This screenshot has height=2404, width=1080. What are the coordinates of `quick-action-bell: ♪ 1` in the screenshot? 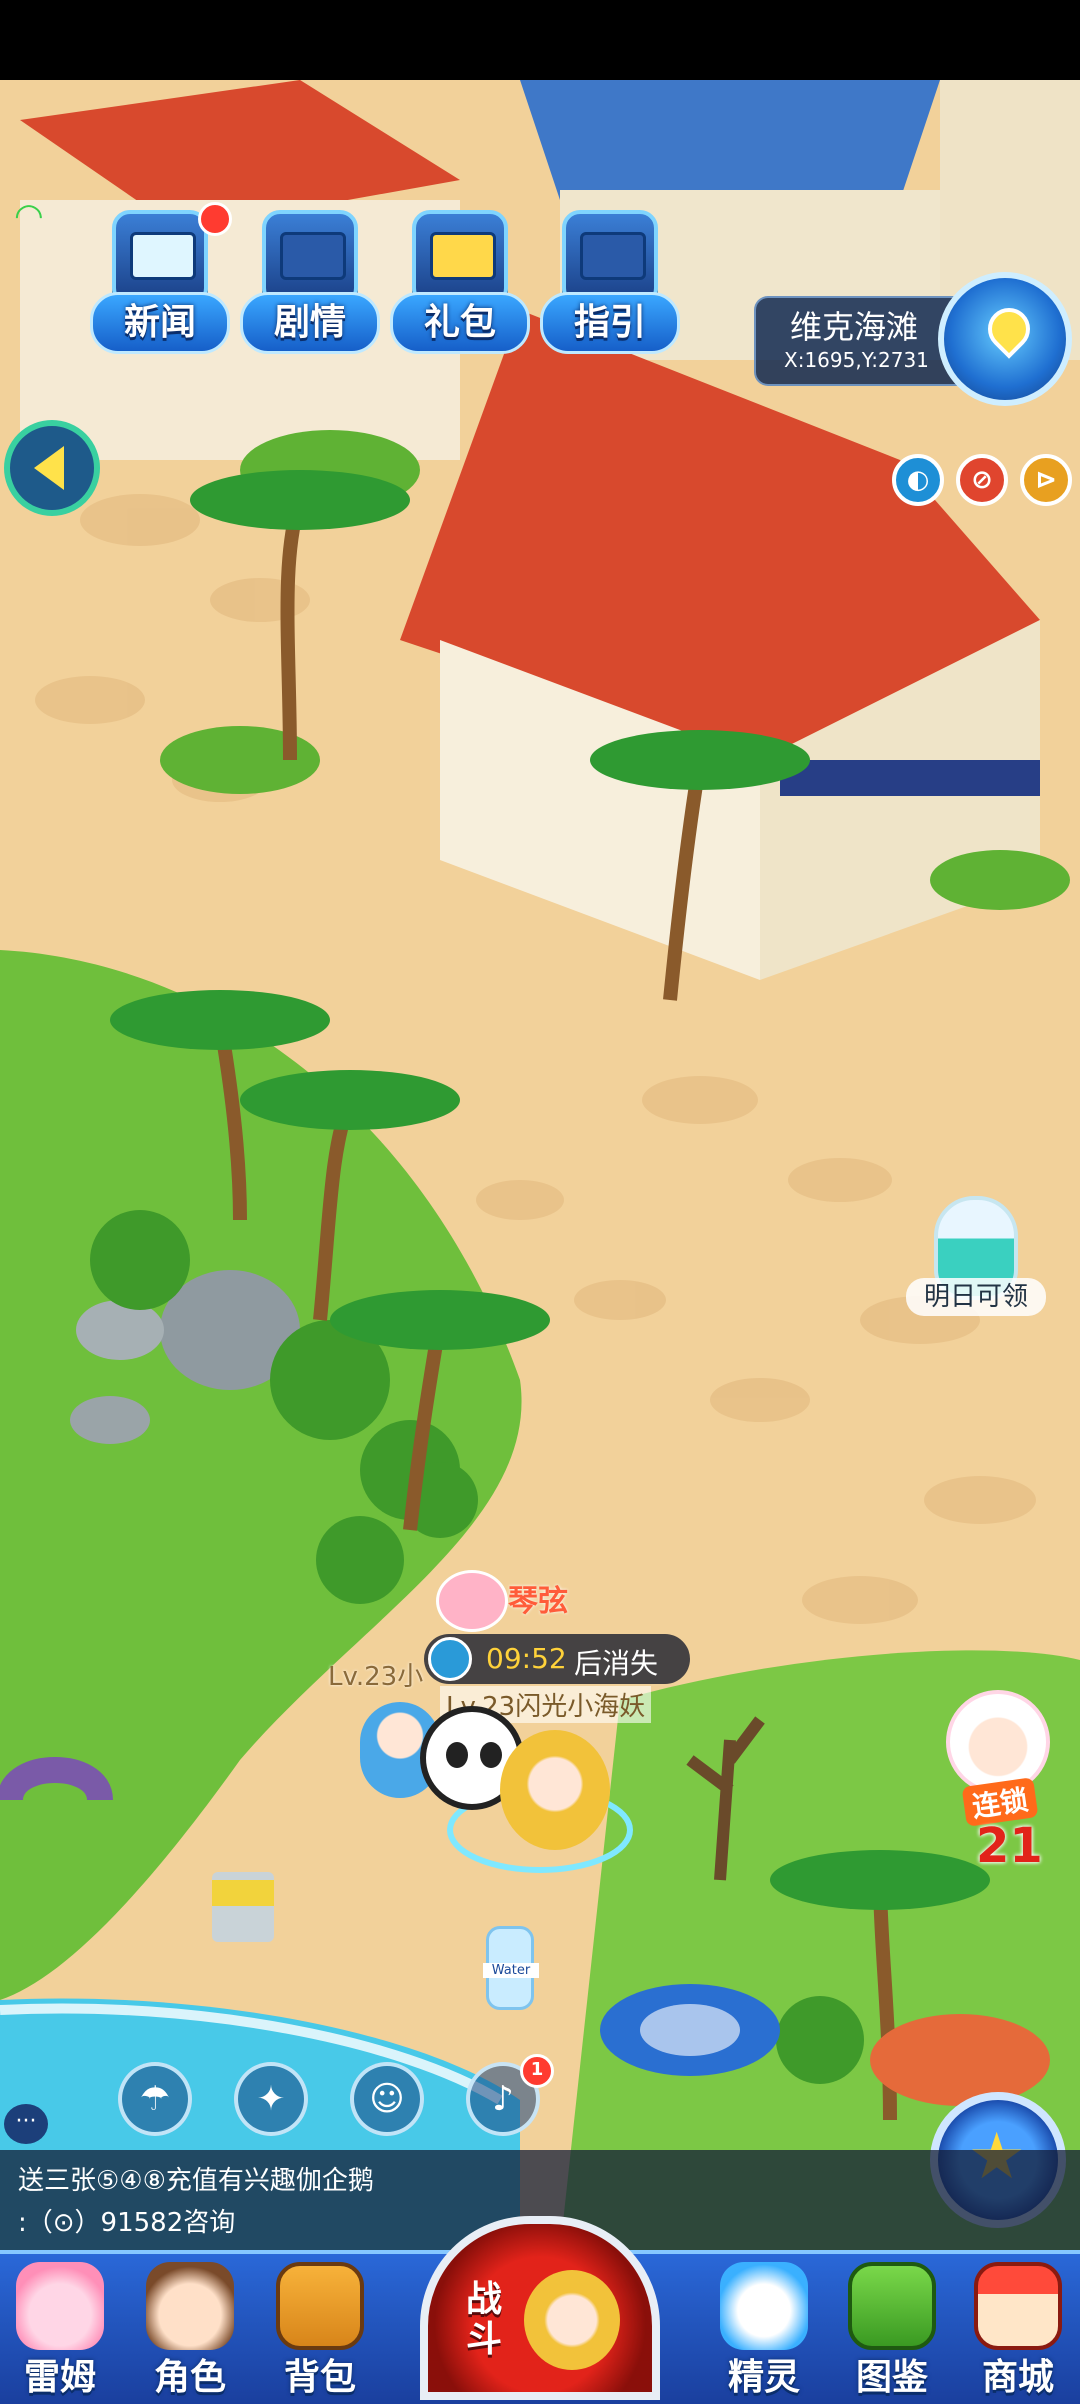 It's located at (510, 2095).